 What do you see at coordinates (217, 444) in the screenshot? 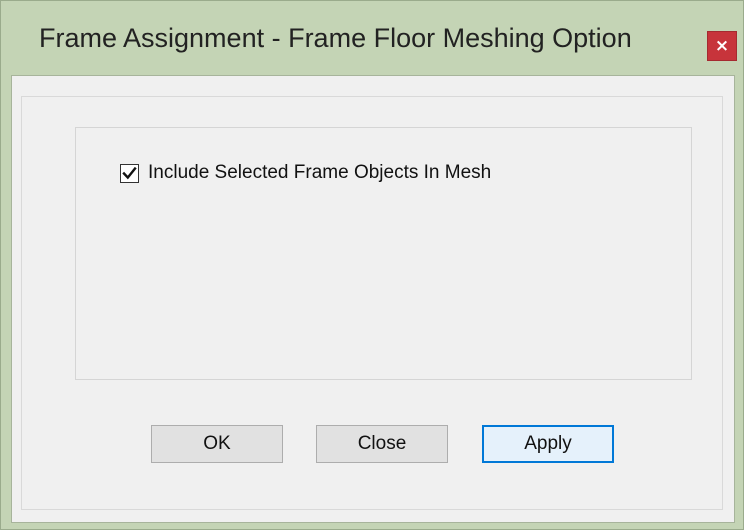
I see `ok-button: OK` at bounding box center [217, 444].